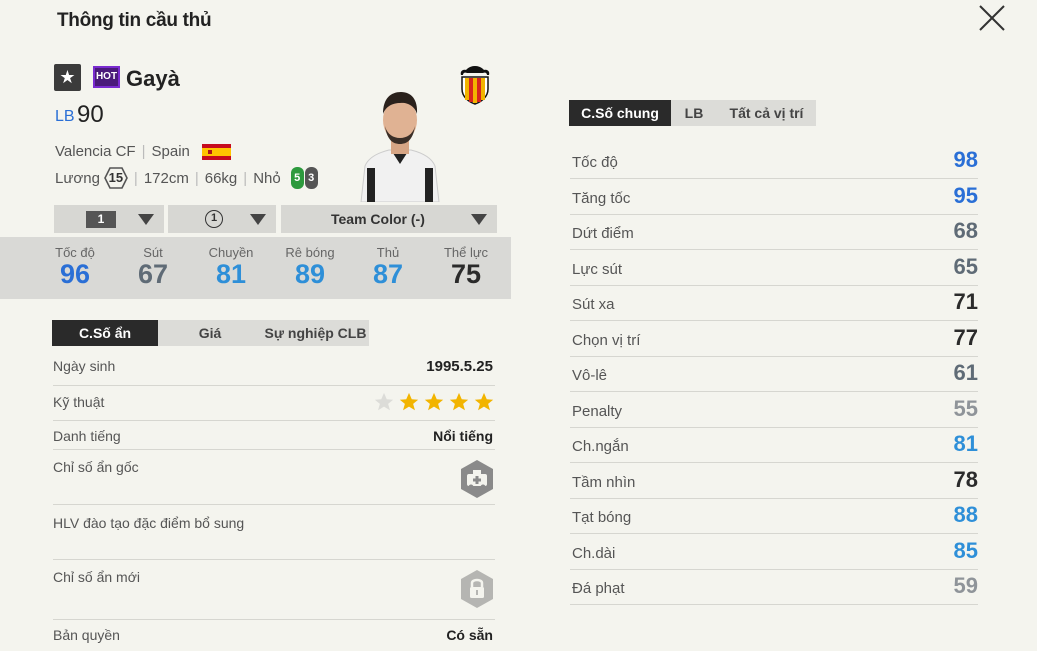 The height and width of the screenshot is (651, 1037). I want to click on right-tab-bar: C.Số chung LB Tất cả vị trí, so click(692, 113).